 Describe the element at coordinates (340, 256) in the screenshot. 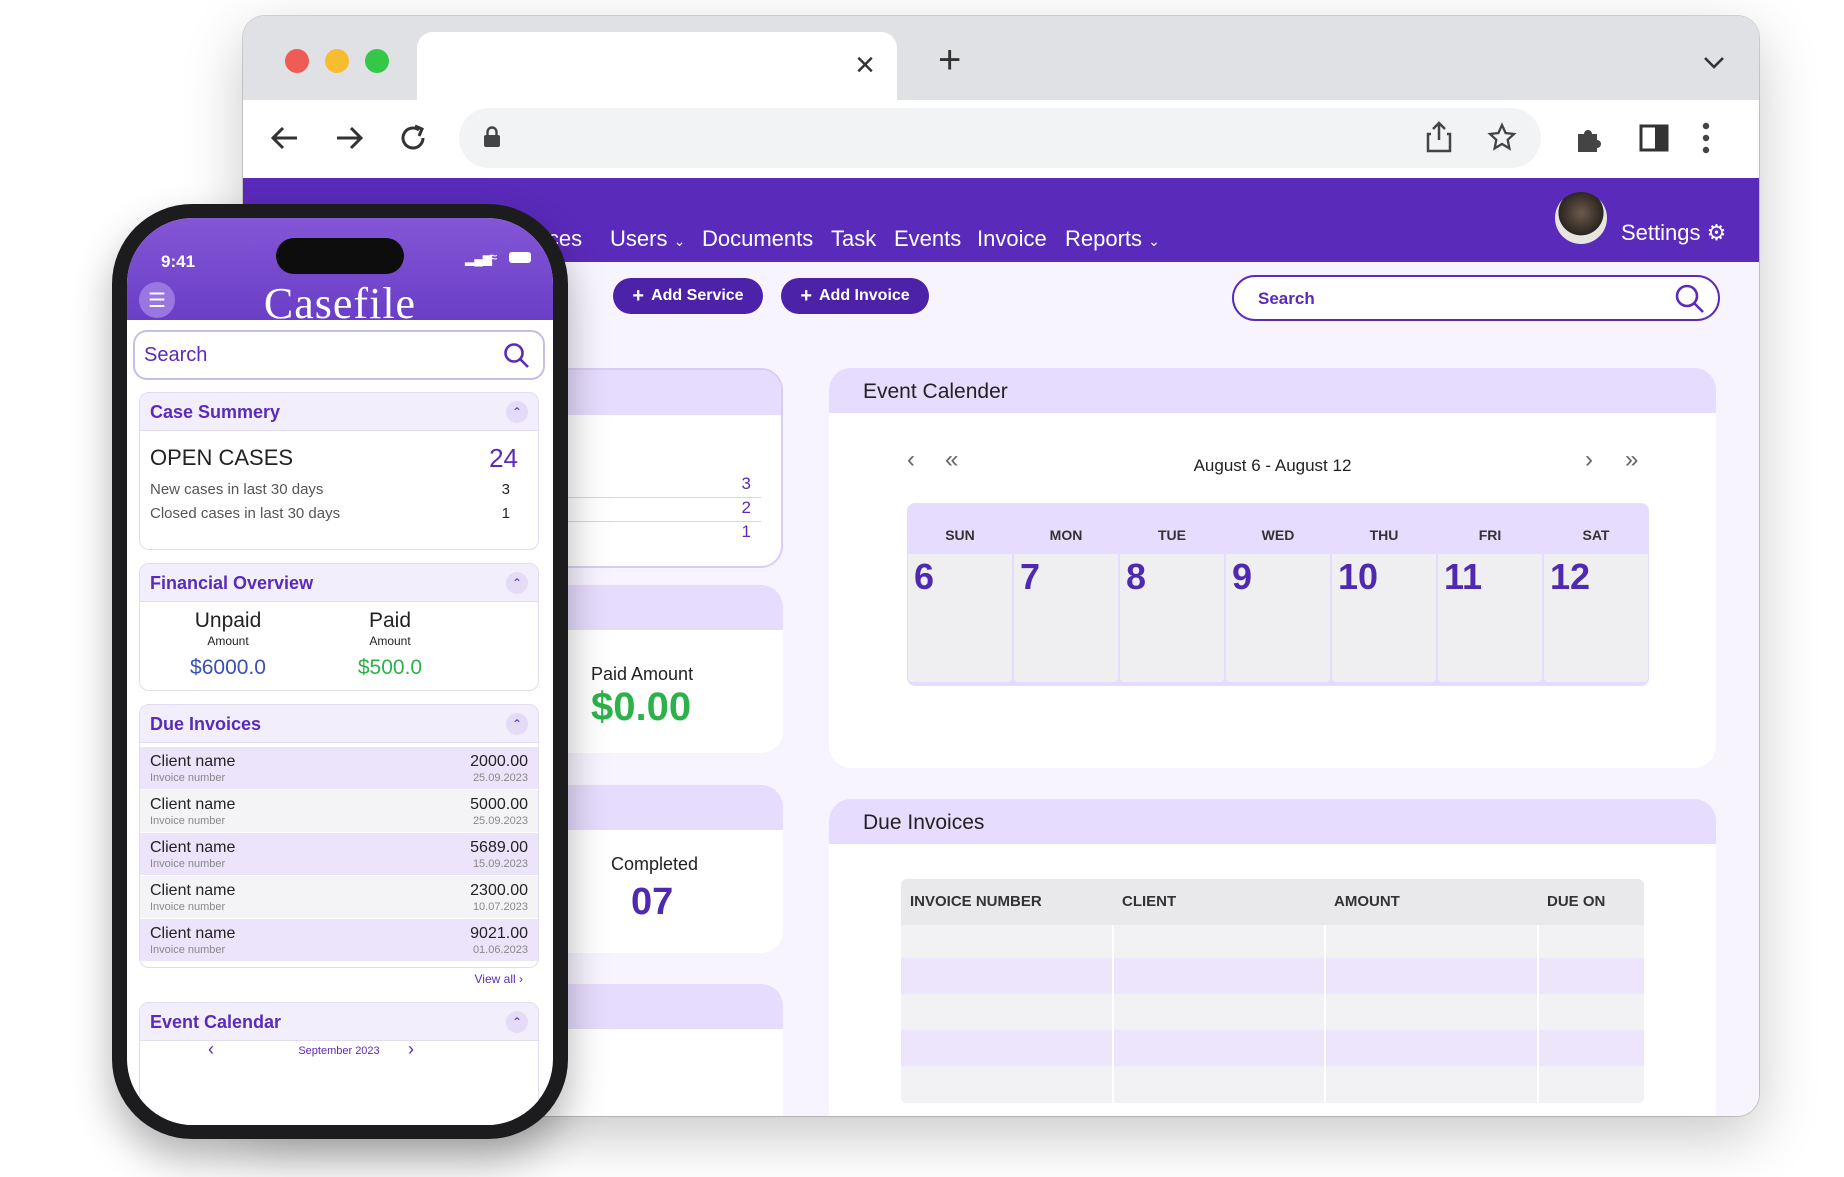

I see `dynamic-island` at that location.